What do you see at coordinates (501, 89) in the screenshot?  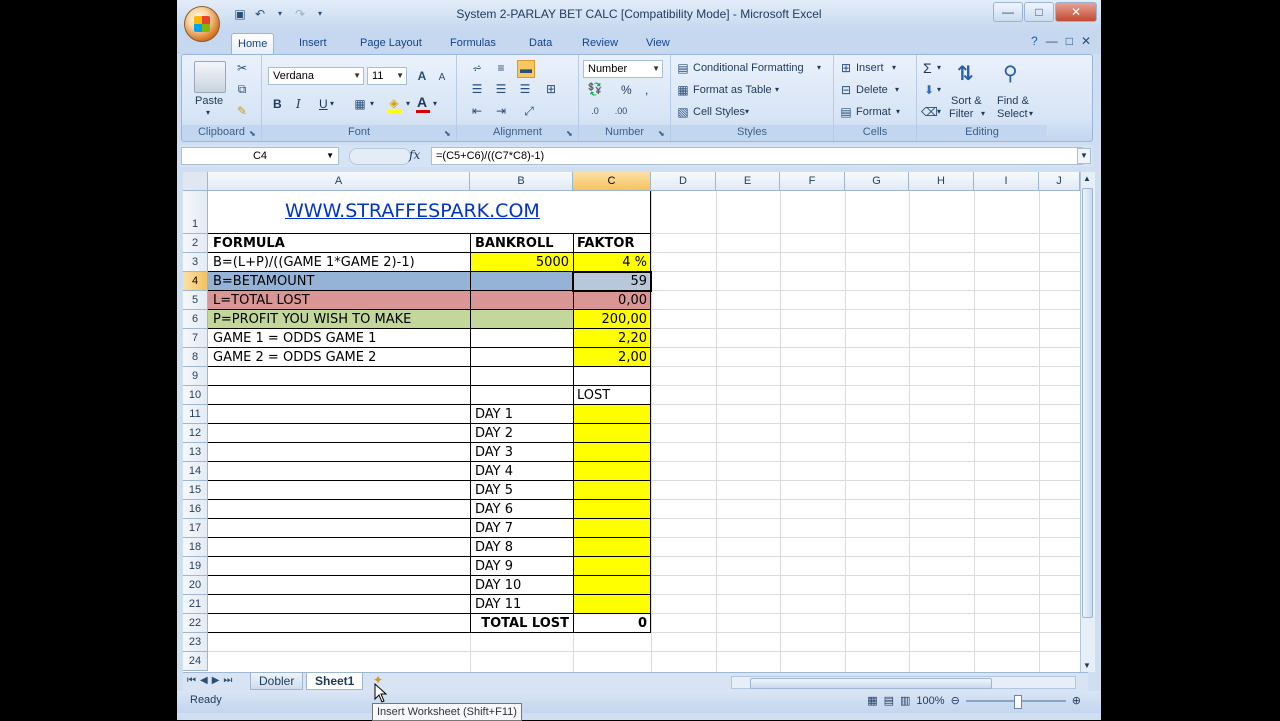 I see `center-icon: ☰` at bounding box center [501, 89].